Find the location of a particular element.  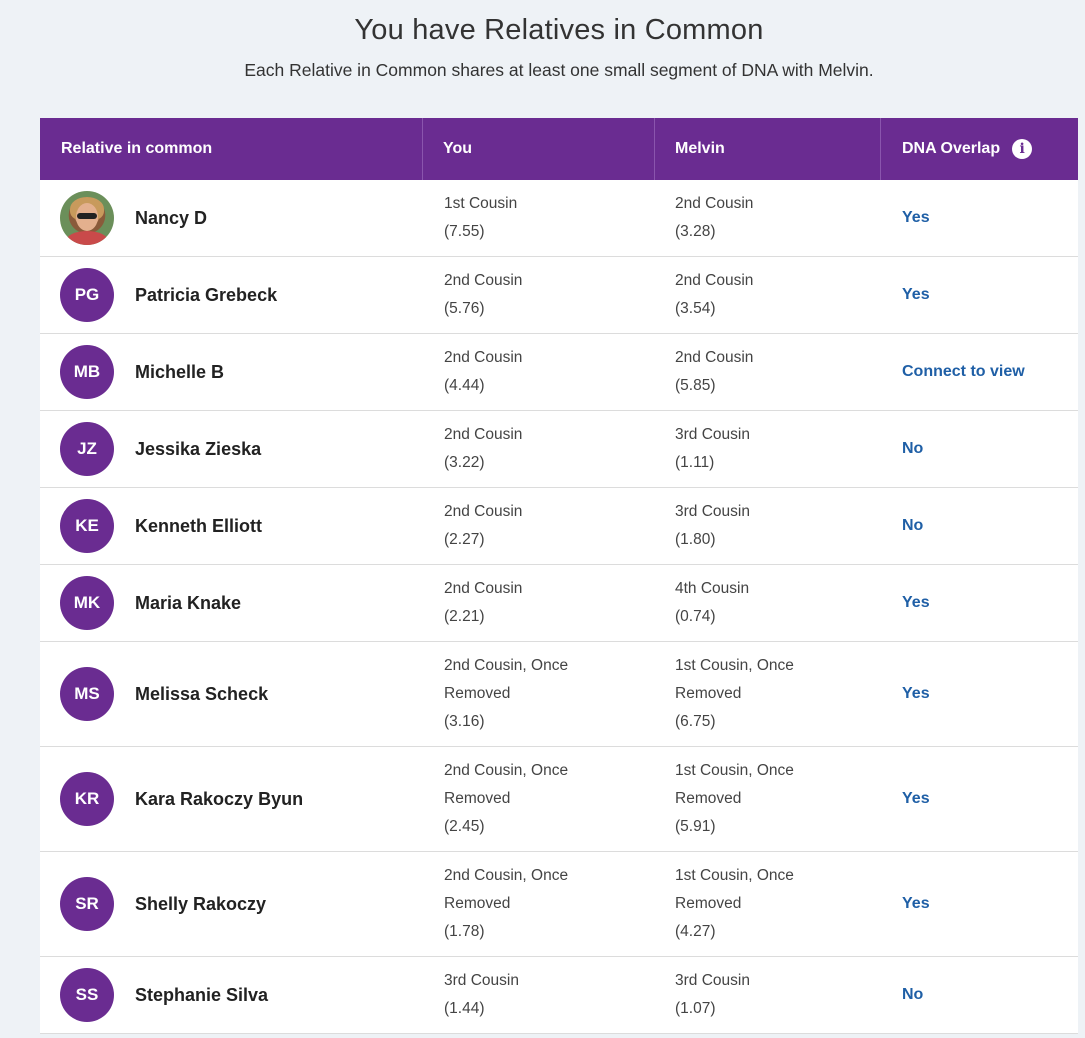

relationship-line: (1.07) is located at coordinates (695, 1008).